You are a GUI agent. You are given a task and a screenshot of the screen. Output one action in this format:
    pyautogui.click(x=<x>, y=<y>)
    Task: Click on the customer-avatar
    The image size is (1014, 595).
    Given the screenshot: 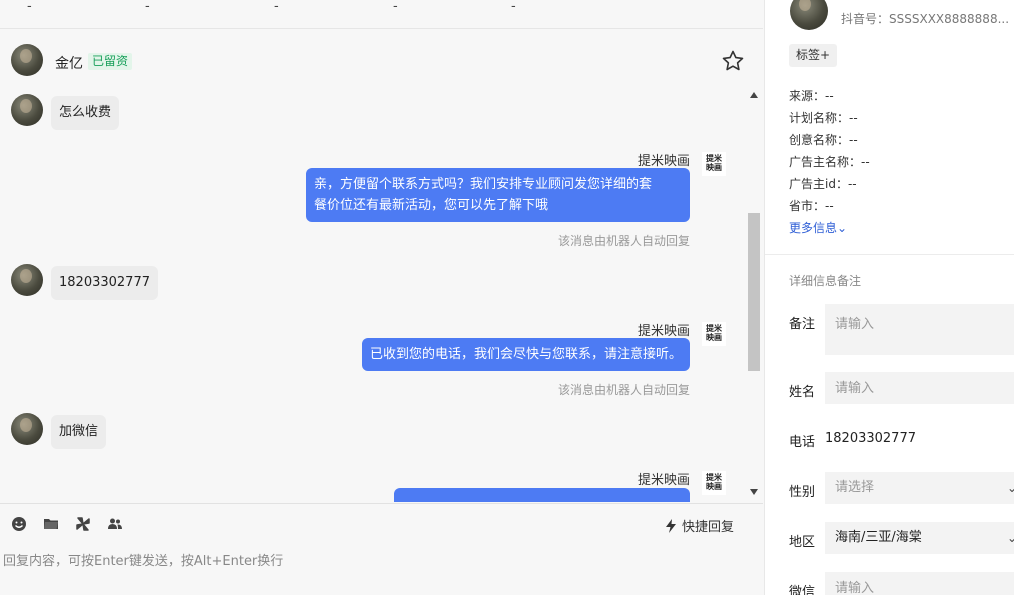 What is the action you would take?
    pyautogui.click(x=809, y=15)
    